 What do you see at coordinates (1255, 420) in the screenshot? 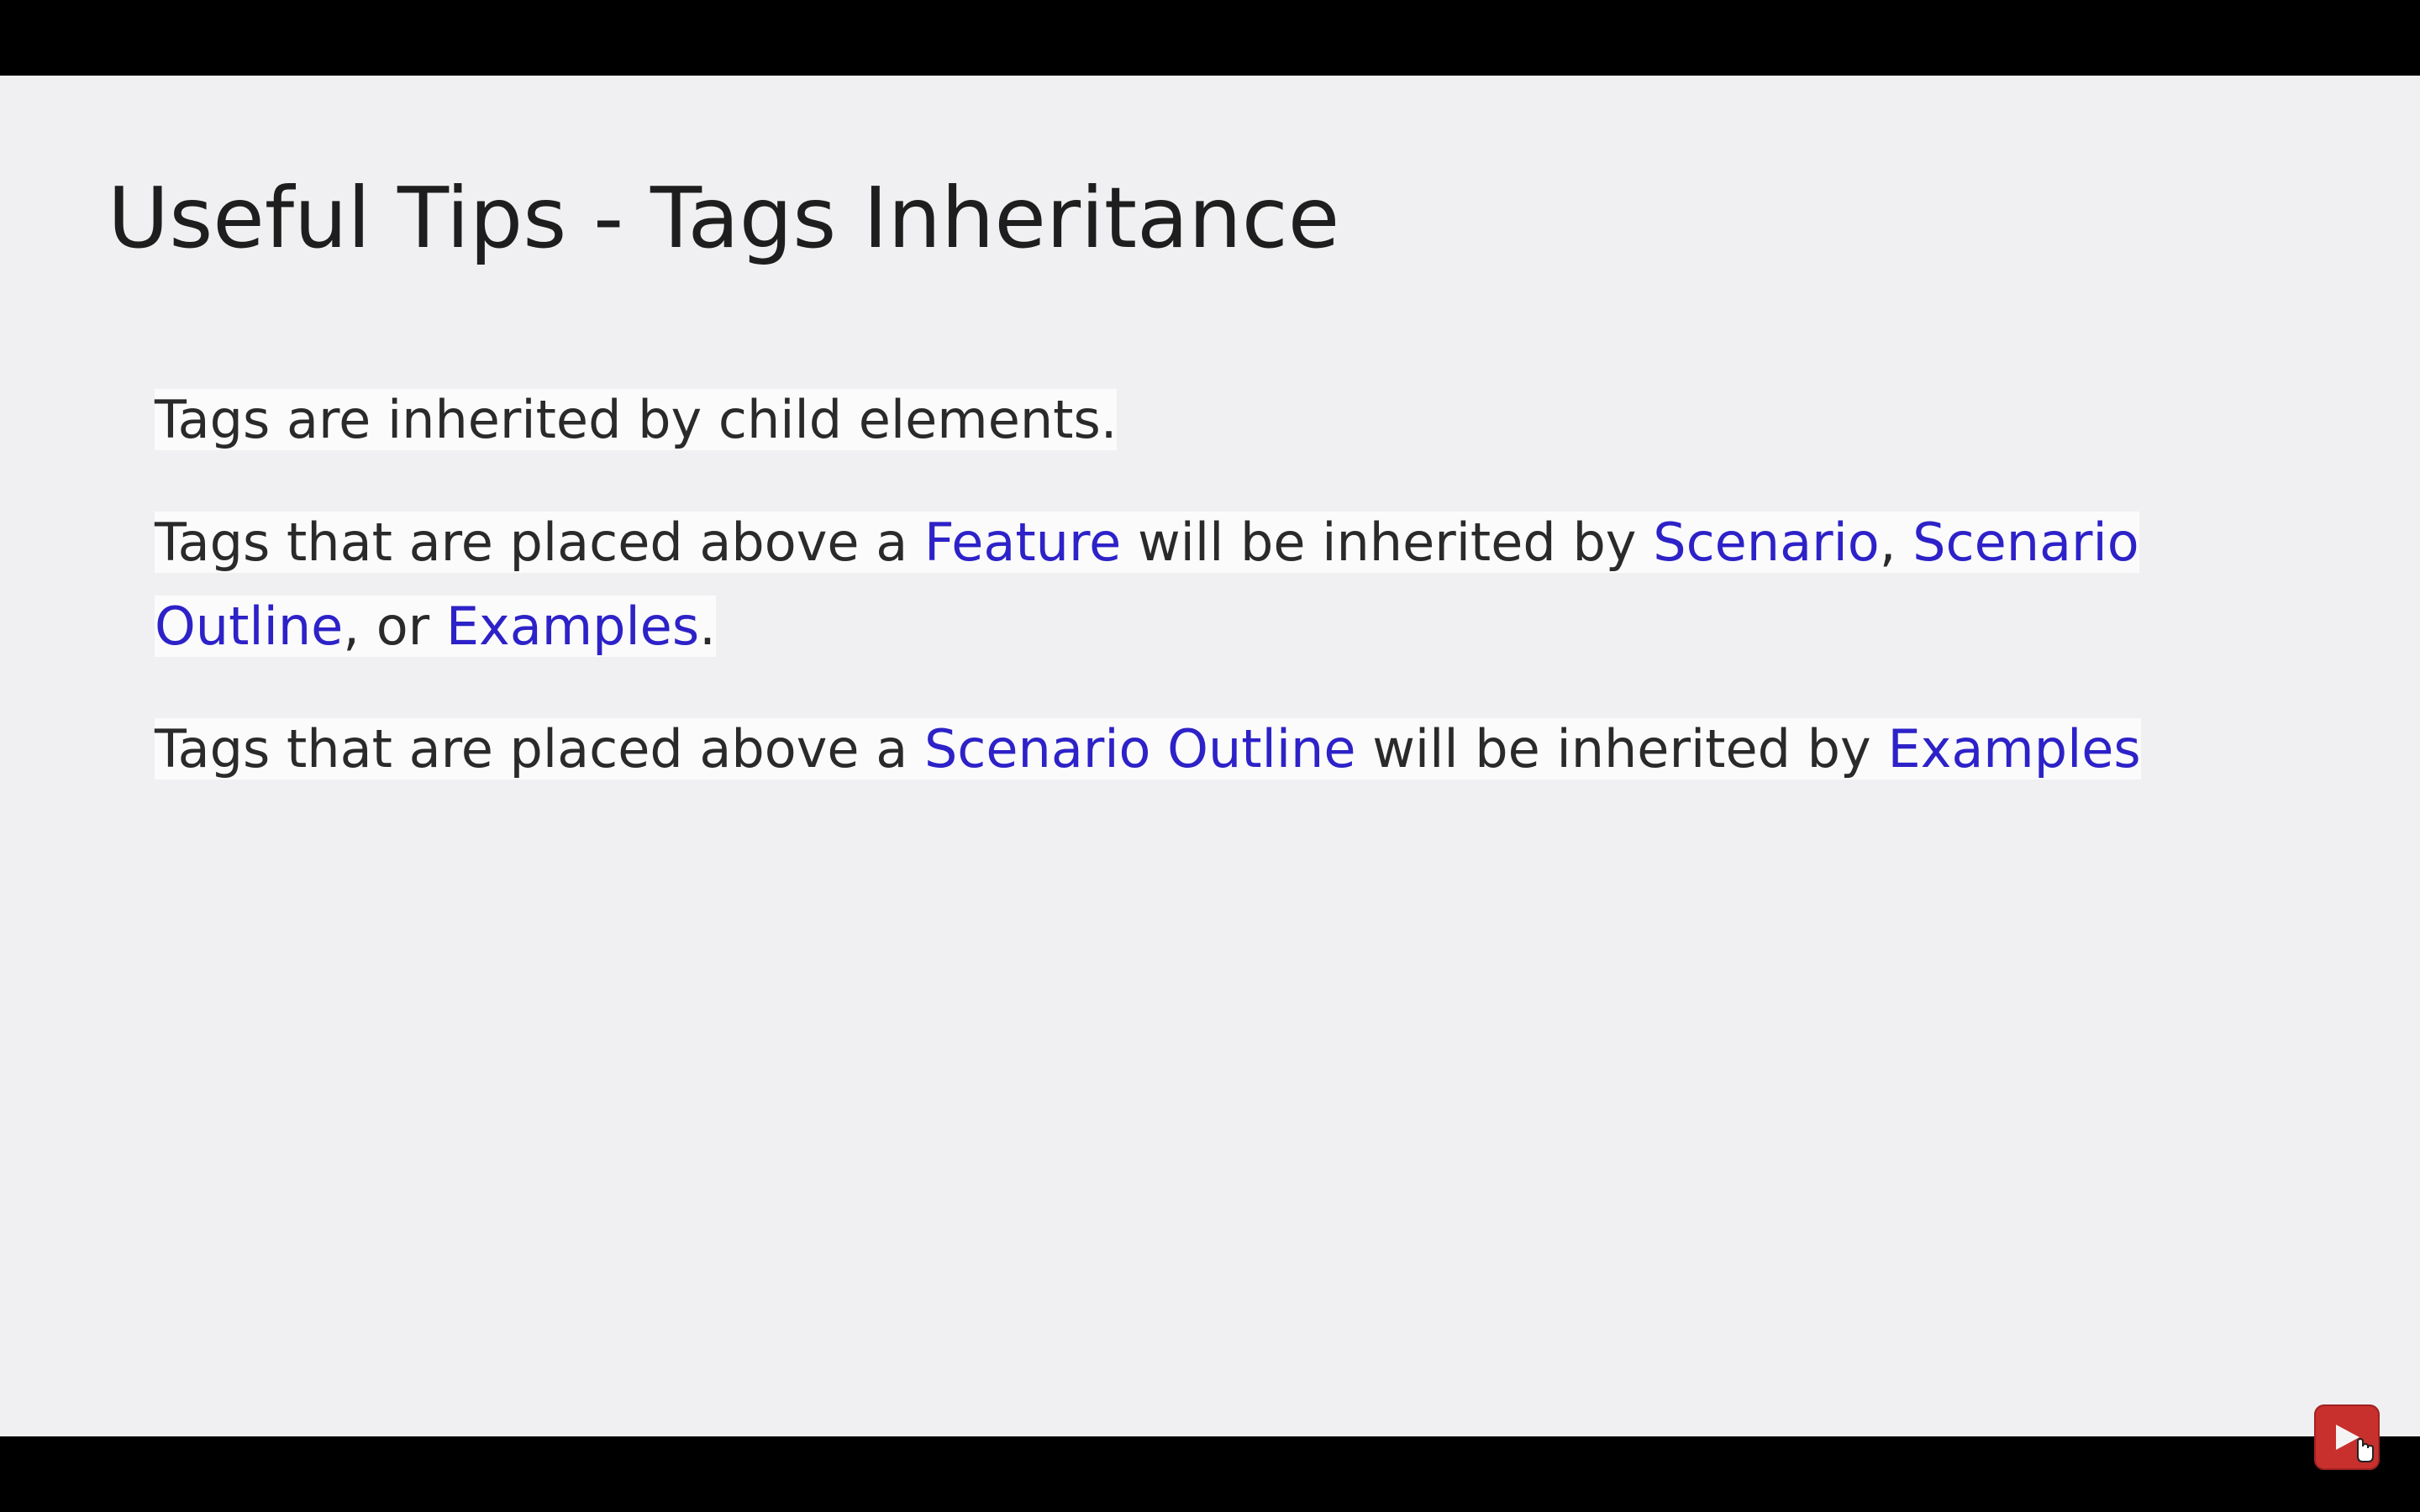
I see `paragraph-inheritance: Tags are inherited by child elements.` at bounding box center [1255, 420].